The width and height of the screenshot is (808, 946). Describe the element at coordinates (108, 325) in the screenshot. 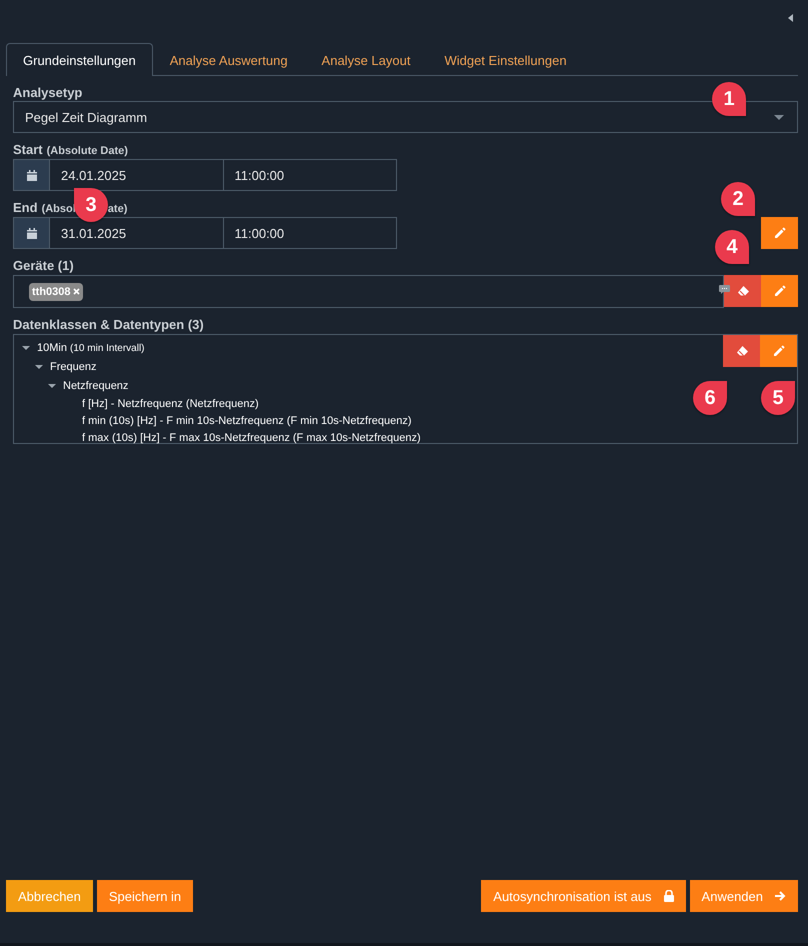

I see `field-label: Datenklassen & Datentypen (3)` at that location.